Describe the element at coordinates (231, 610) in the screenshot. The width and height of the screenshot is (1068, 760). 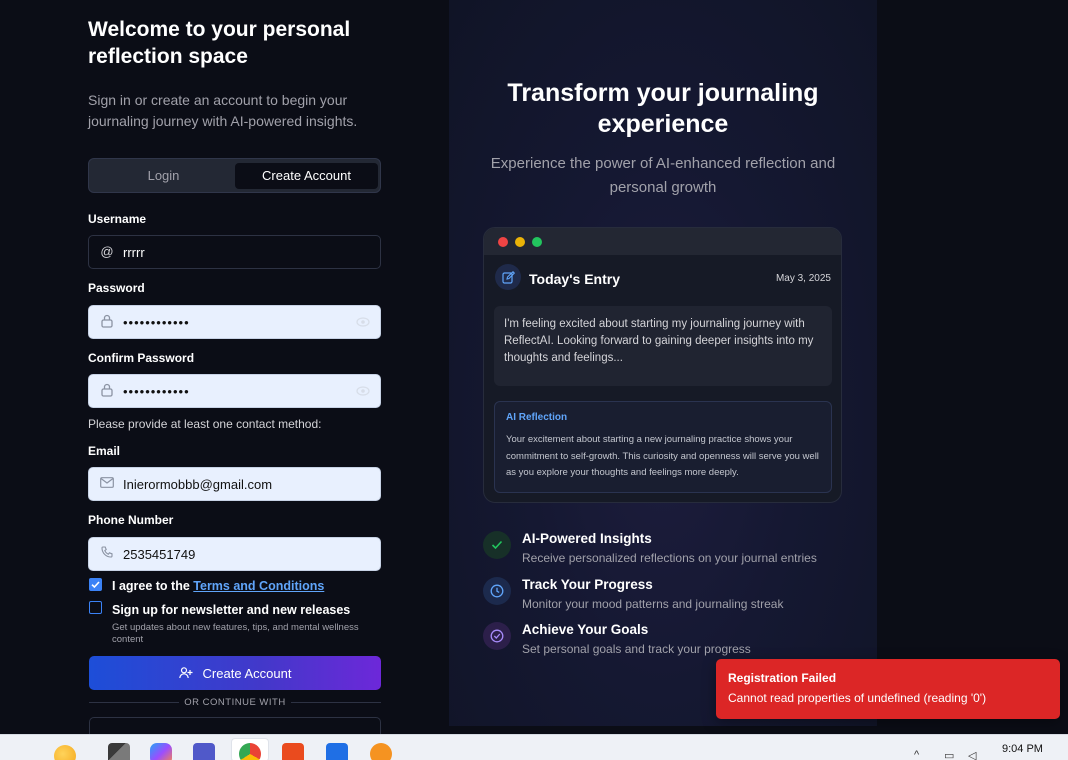
I see `newsletter-label: Sign up for newsletter and new releases` at that location.